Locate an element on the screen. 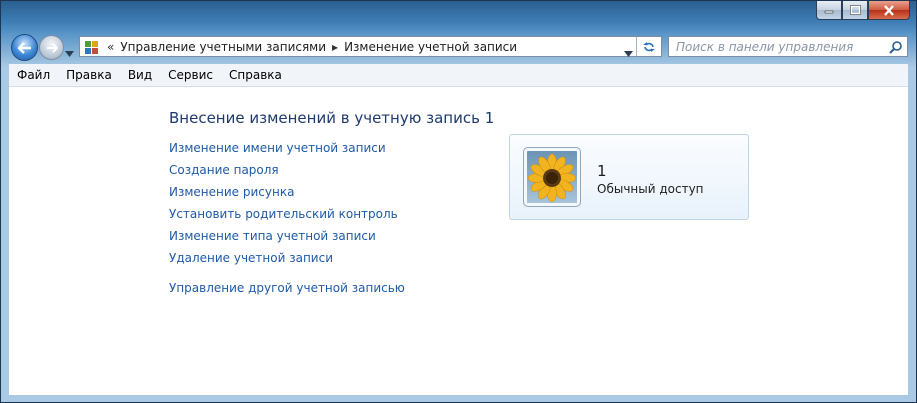  page-title: Внесение изменений в учетную запись 1 is located at coordinates (332, 118).